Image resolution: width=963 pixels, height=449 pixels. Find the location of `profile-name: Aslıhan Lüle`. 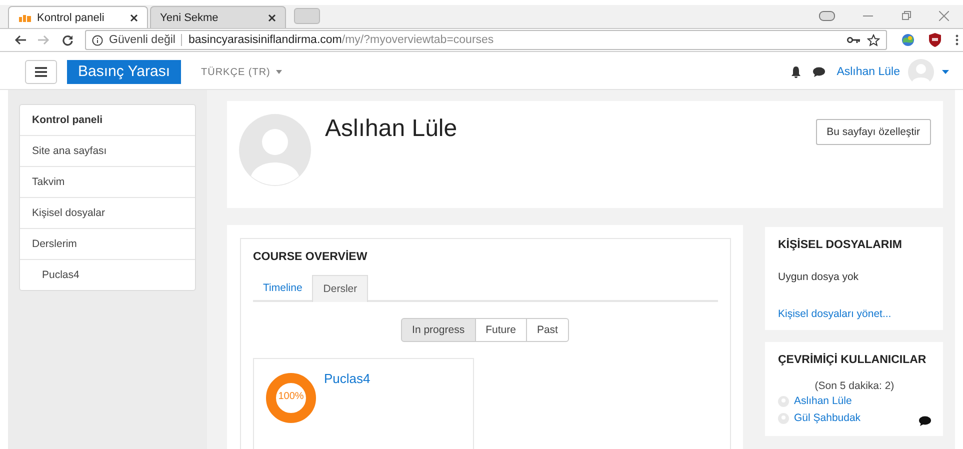

profile-name: Aslıhan Lüle is located at coordinates (391, 129).